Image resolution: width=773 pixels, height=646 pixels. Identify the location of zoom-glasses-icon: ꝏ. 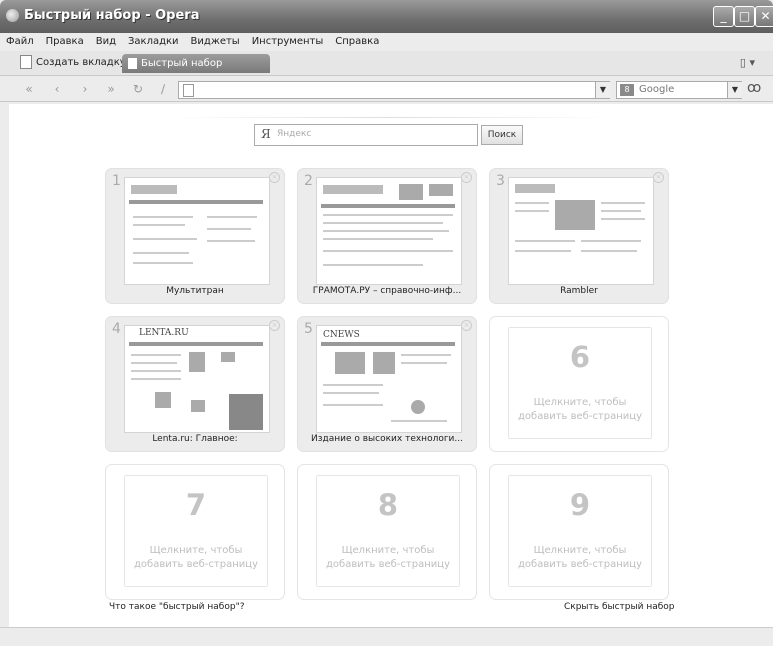
(754, 88).